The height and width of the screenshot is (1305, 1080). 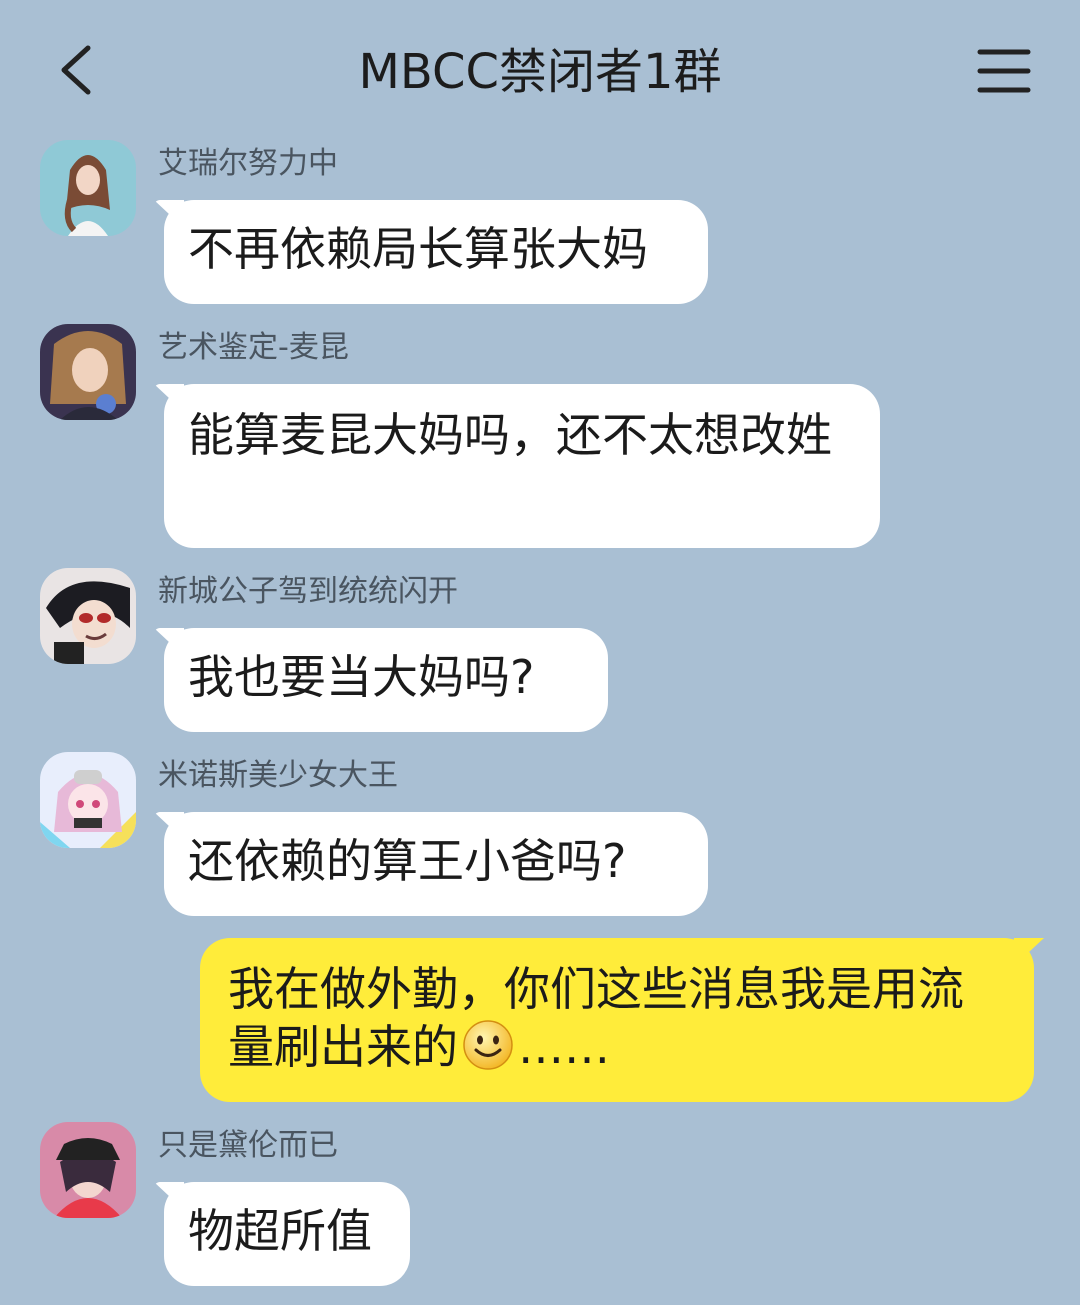 I want to click on sender-name: 新城公子驾到统统闪开, so click(x=308, y=591).